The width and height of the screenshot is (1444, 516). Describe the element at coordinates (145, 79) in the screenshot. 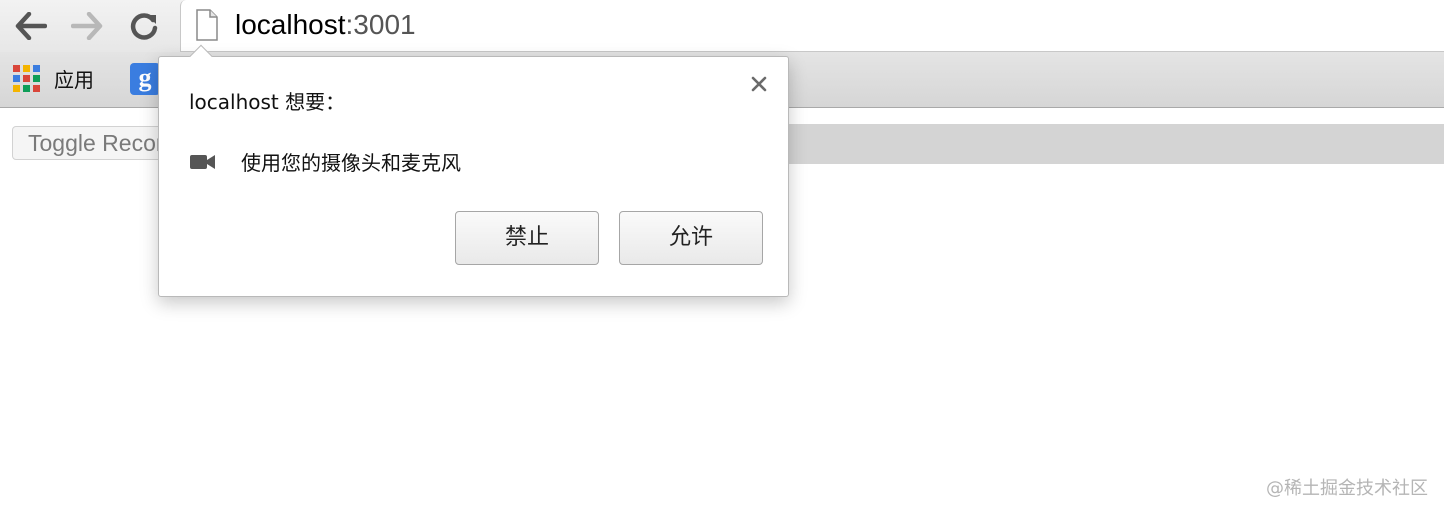

I see `google-bookmark-icon: g` at that location.